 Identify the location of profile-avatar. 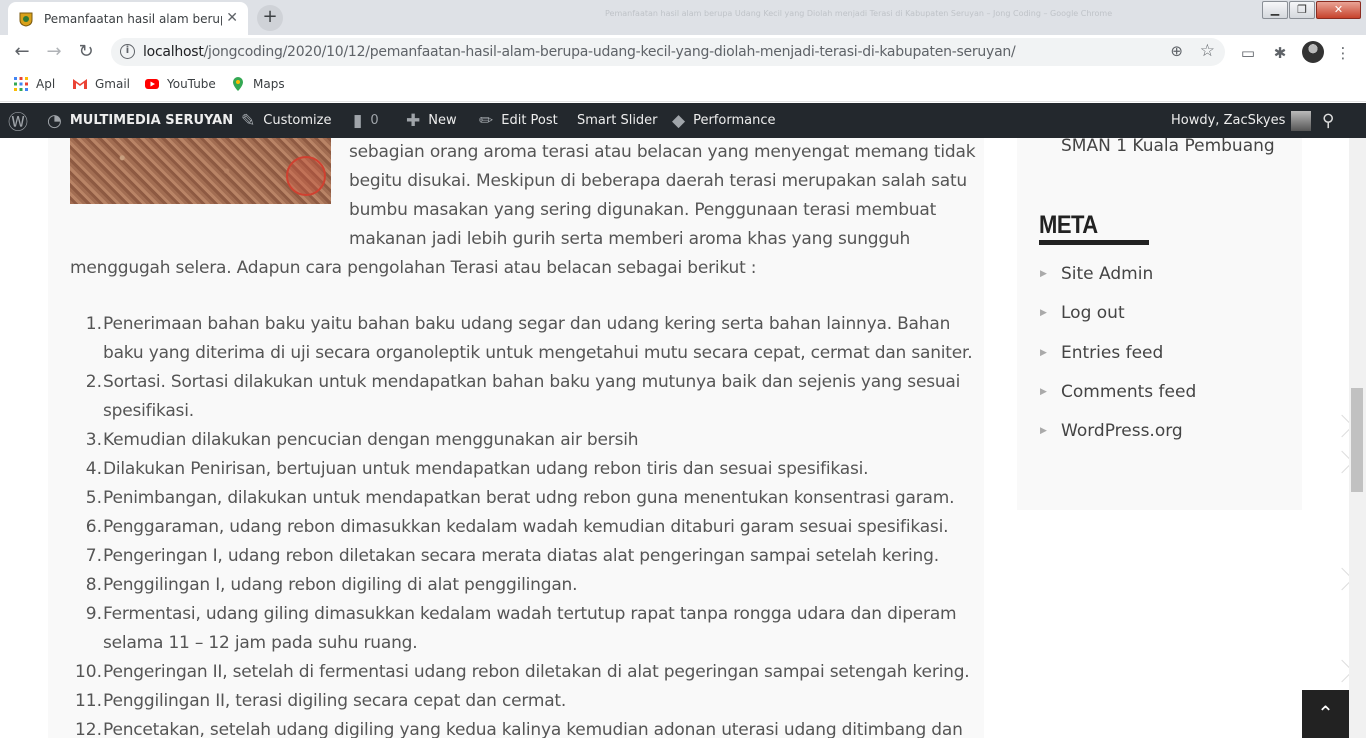
(1313, 52).